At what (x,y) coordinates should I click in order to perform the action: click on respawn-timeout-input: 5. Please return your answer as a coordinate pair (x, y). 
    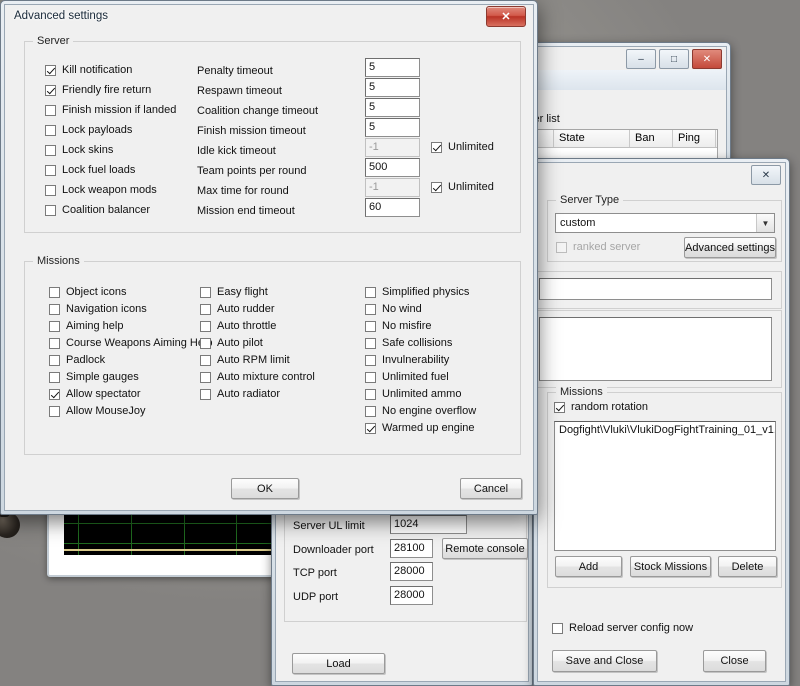
    Looking at the image, I should click on (392, 87).